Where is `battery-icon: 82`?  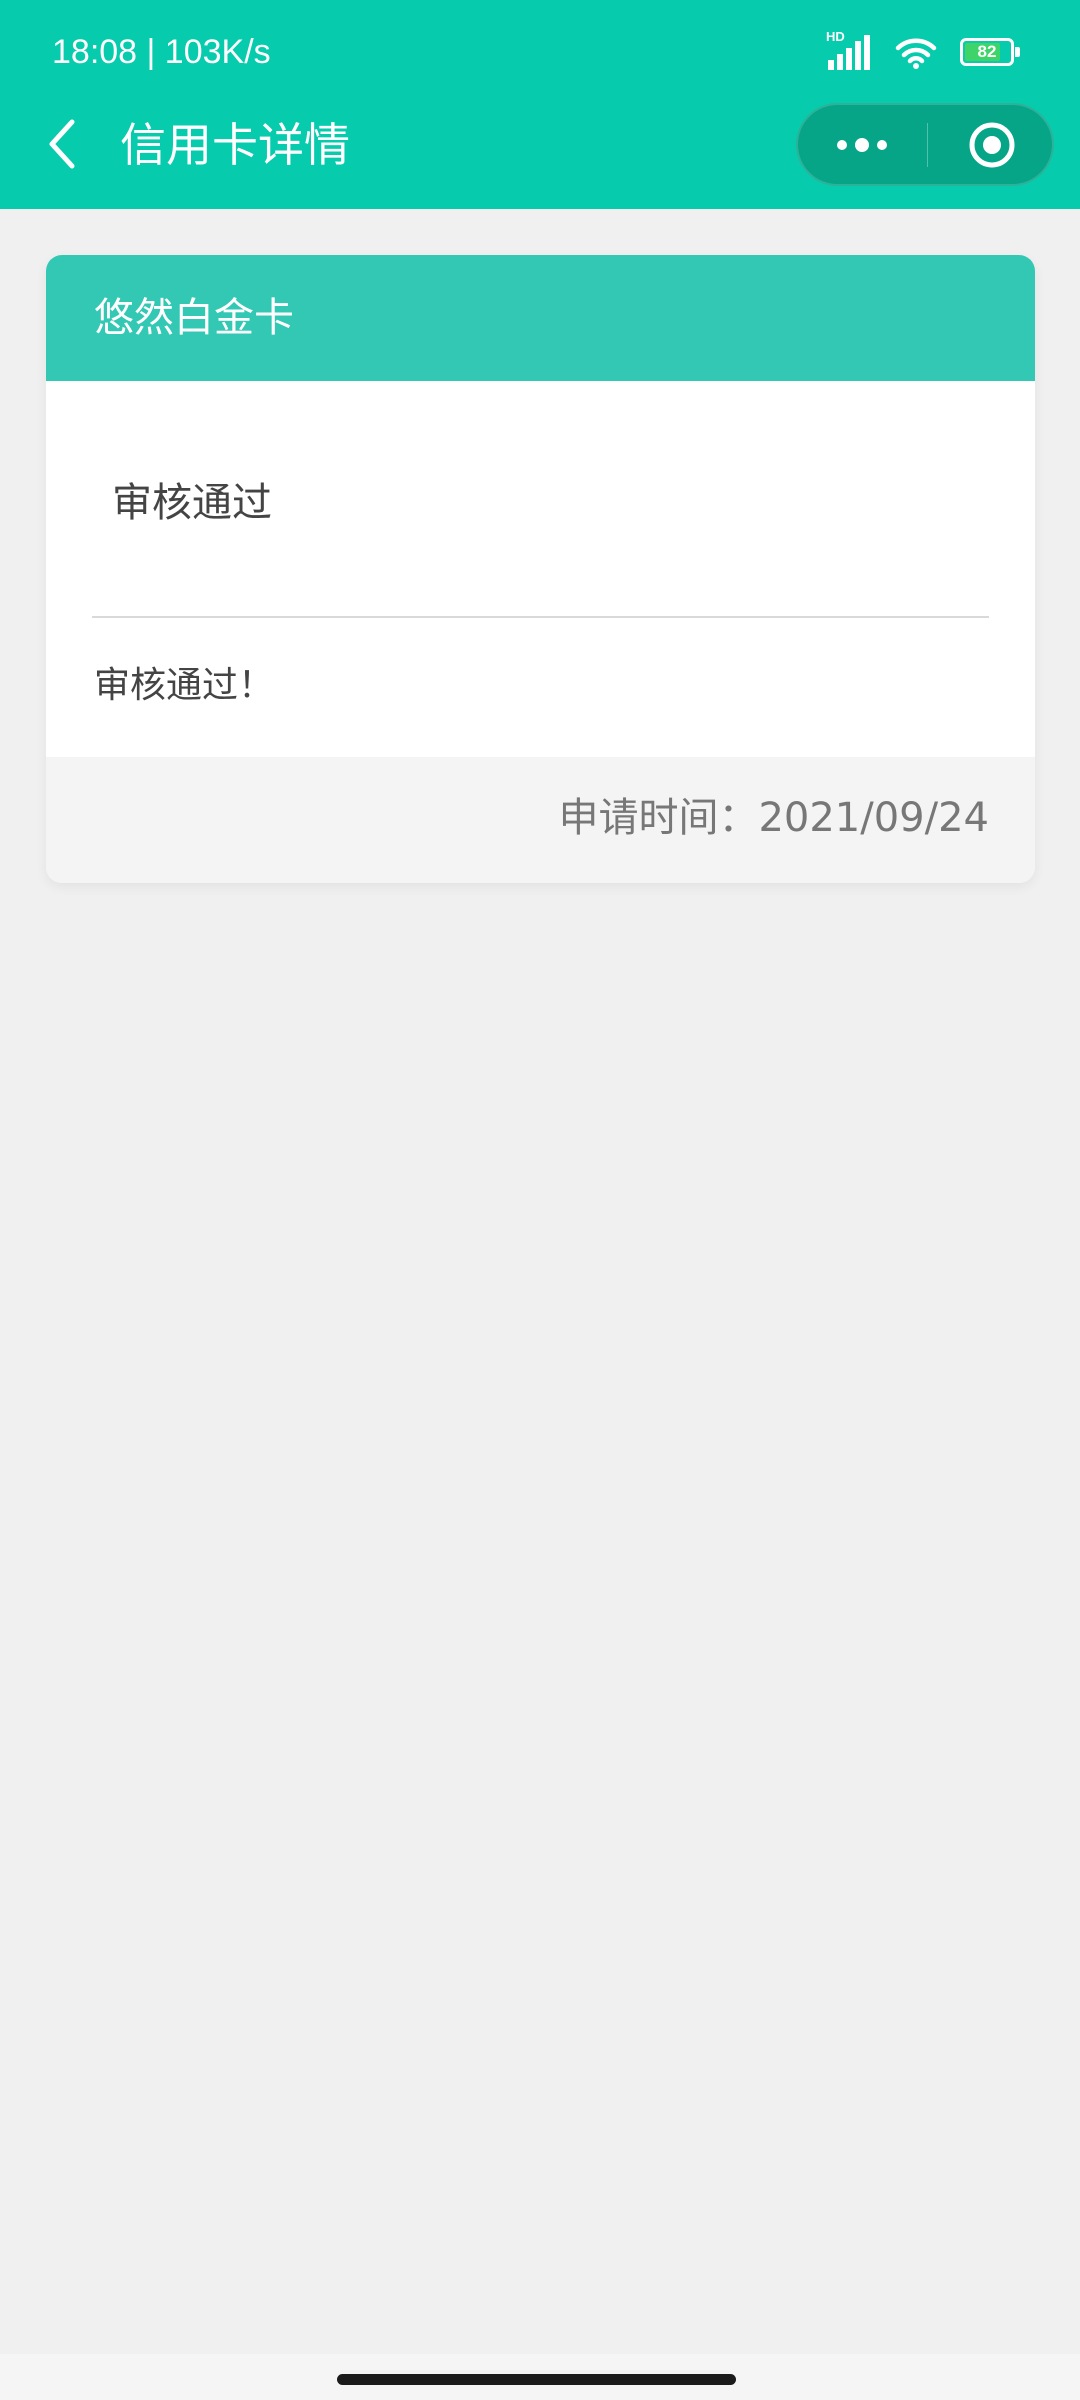 battery-icon: 82 is located at coordinates (990, 52).